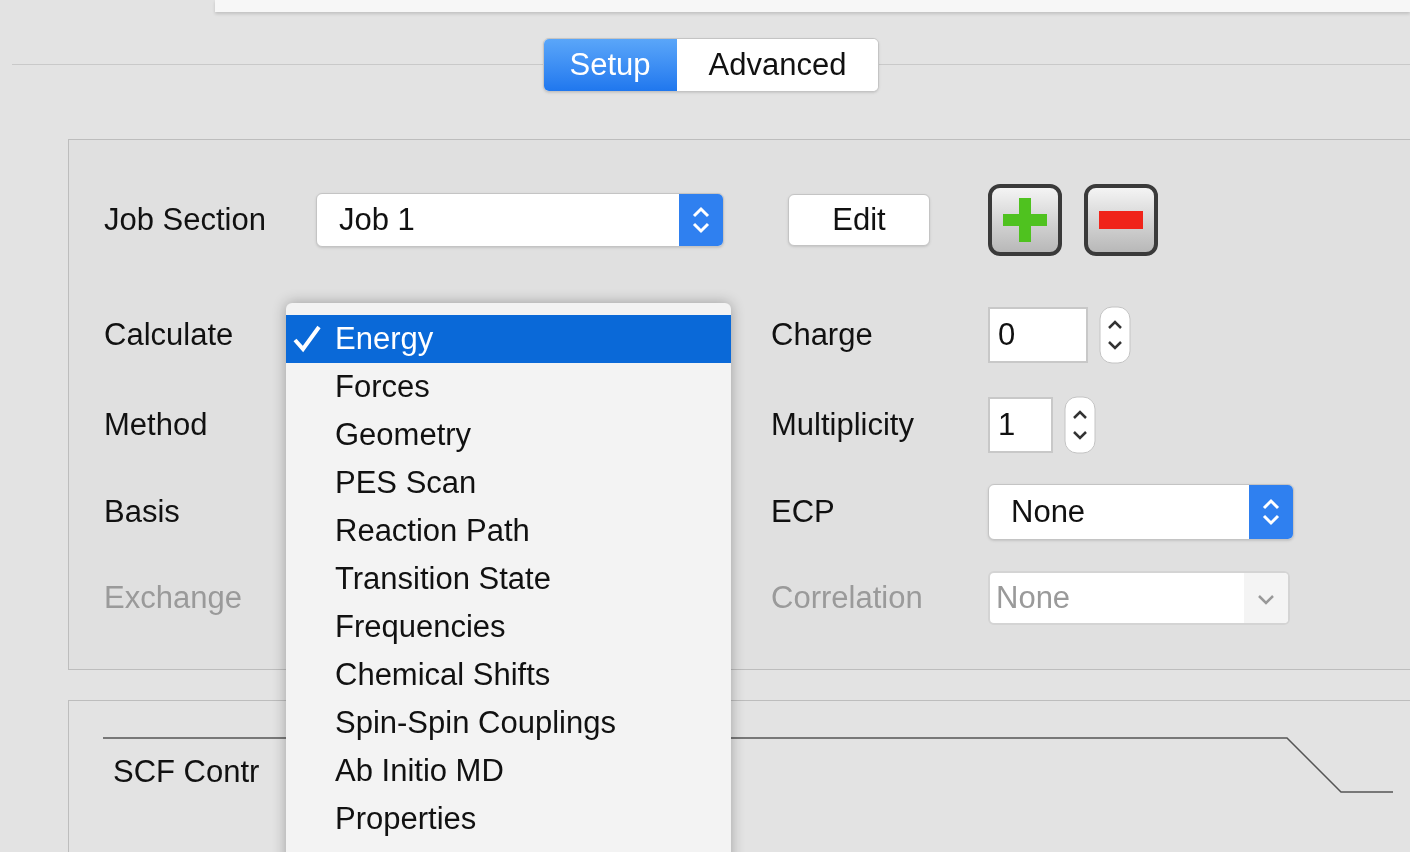  What do you see at coordinates (520, 220) in the screenshot?
I see `job-section-dropdown: Job 1` at bounding box center [520, 220].